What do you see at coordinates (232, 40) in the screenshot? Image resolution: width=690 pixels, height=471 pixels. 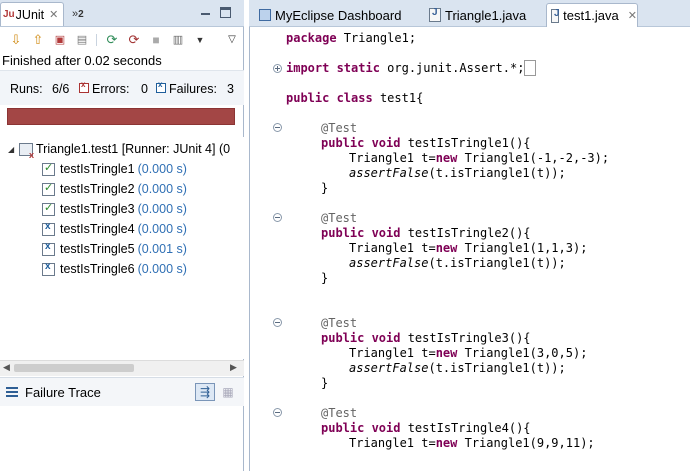 I see `view-menu-icon: ▽` at bounding box center [232, 40].